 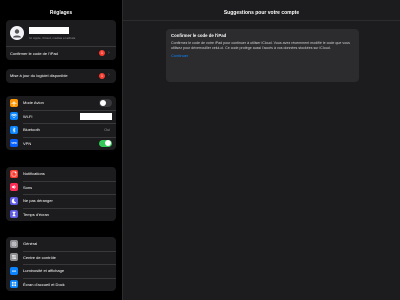 I want to click on update-group: Mise à jour du logiciel disponible 1 ›, so click(x=61, y=76).